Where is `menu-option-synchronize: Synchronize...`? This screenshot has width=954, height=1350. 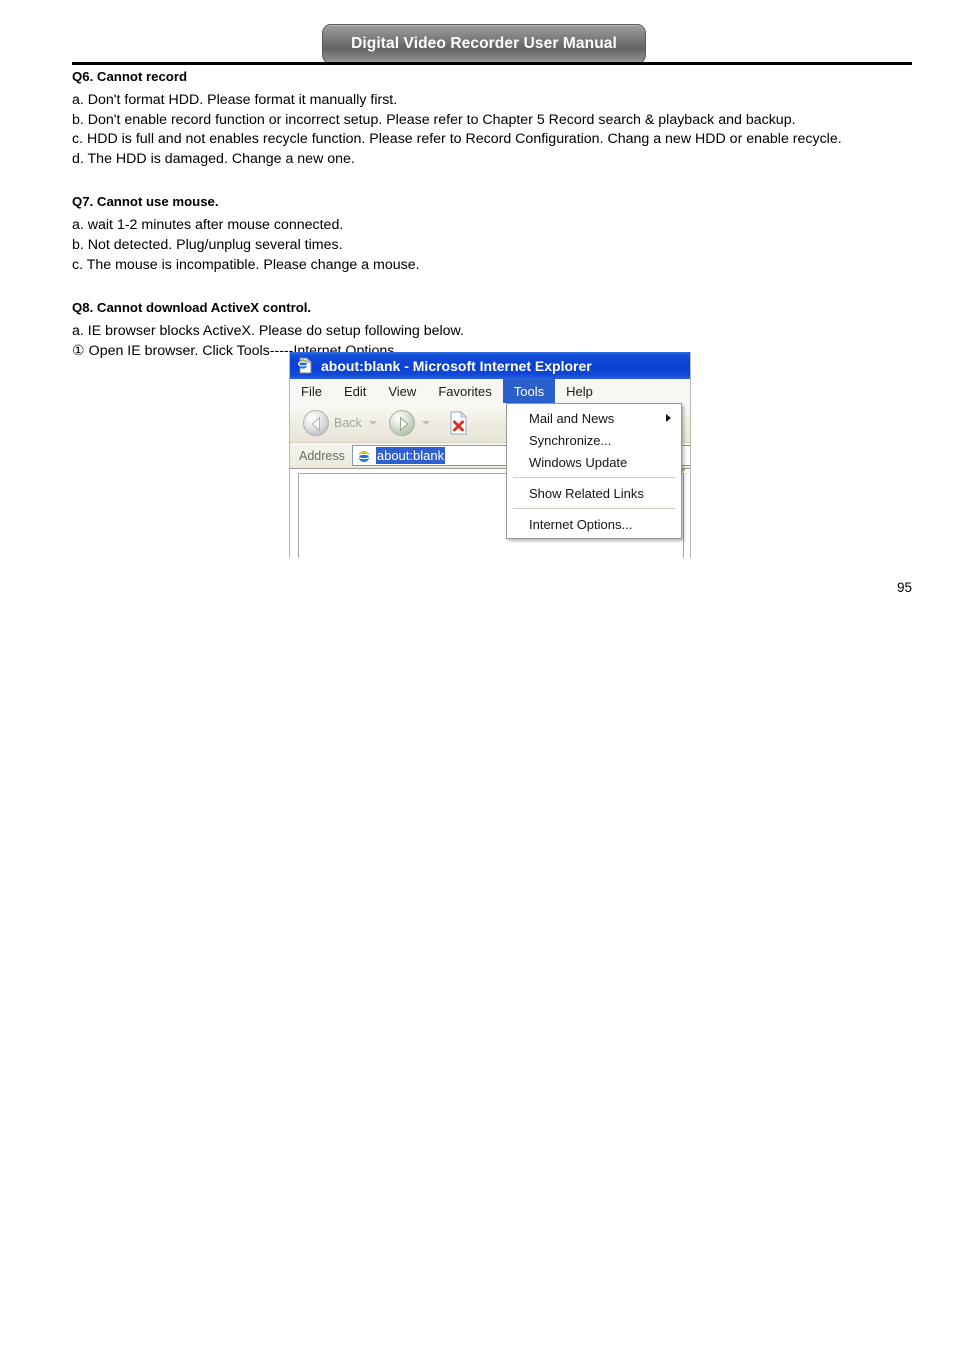
menu-option-synchronize: Synchronize... is located at coordinates (594, 440).